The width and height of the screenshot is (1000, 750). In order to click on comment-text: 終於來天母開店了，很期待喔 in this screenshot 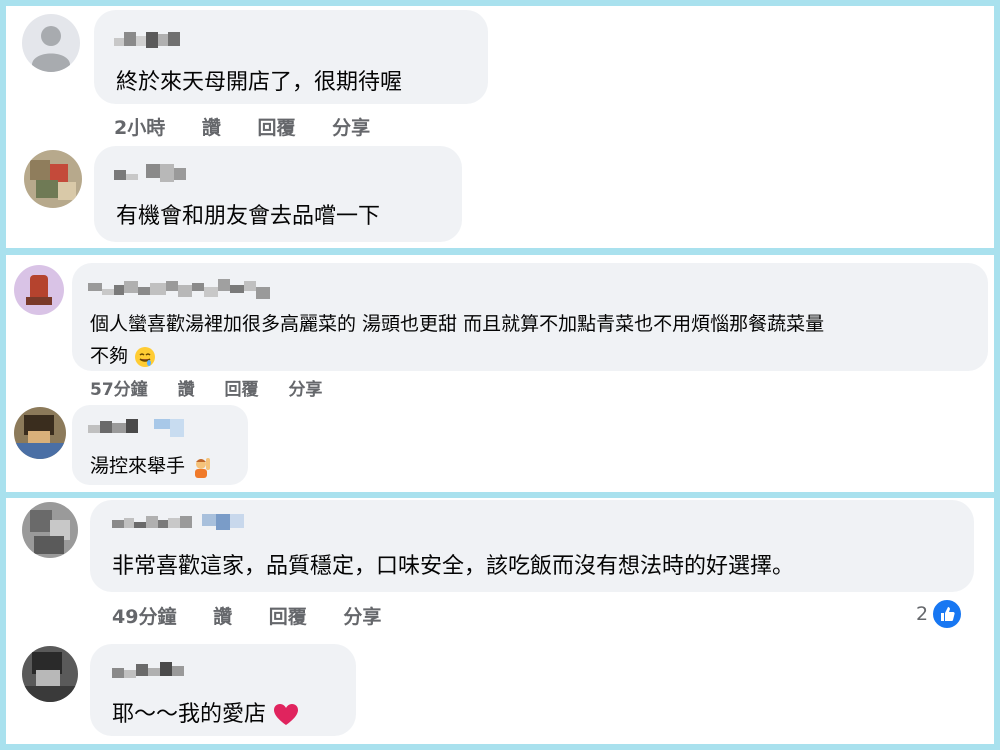, I will do `click(259, 82)`.